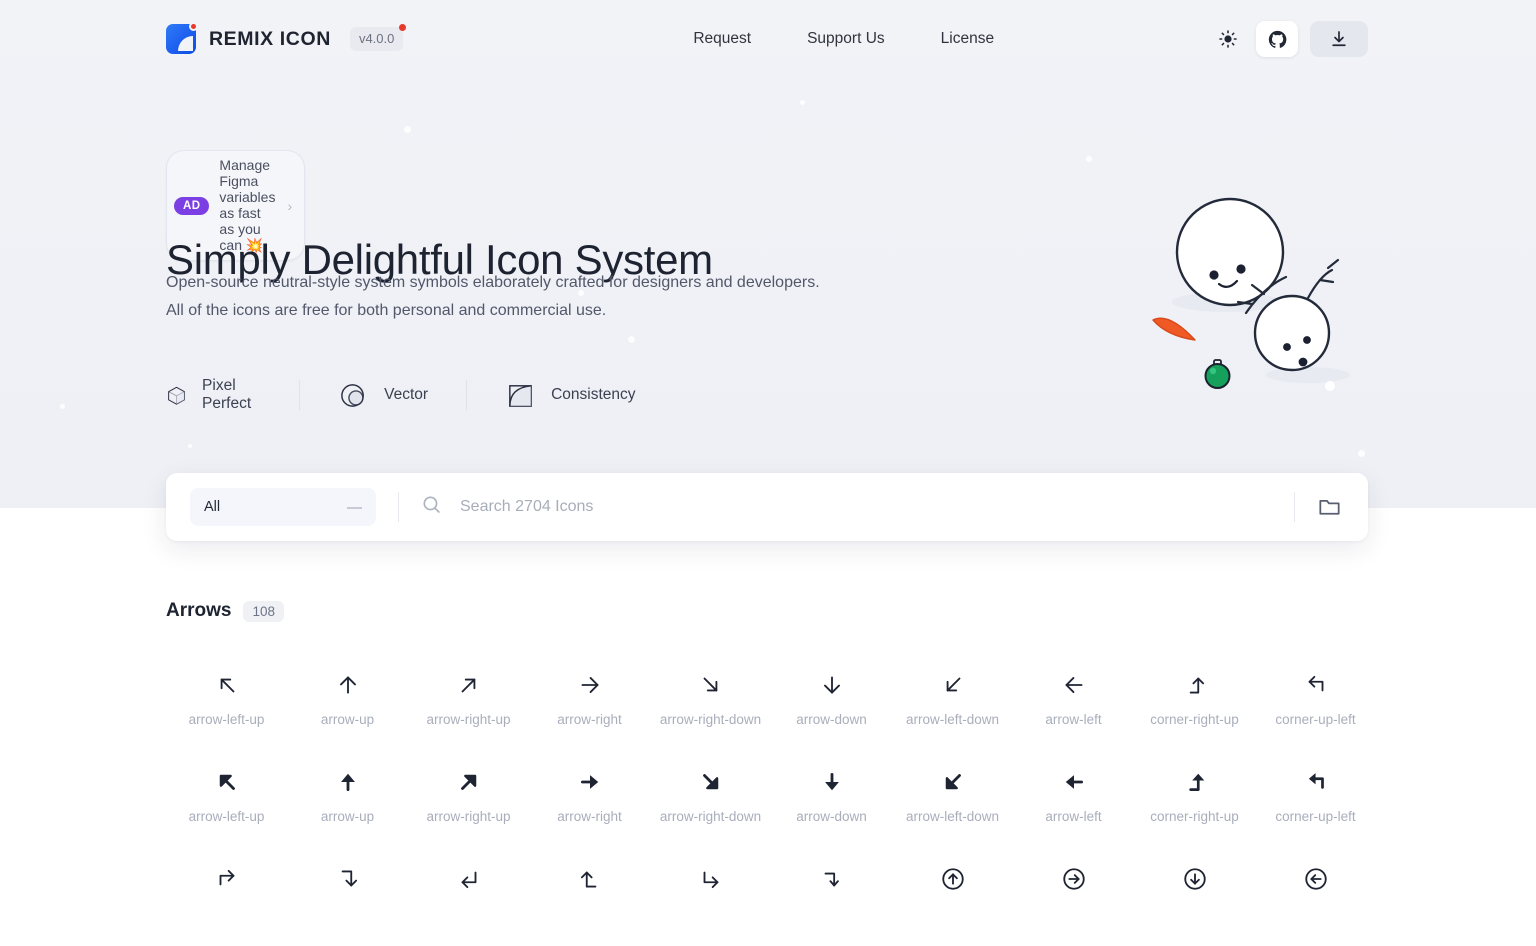  I want to click on category-count-badge: 108, so click(263, 611).